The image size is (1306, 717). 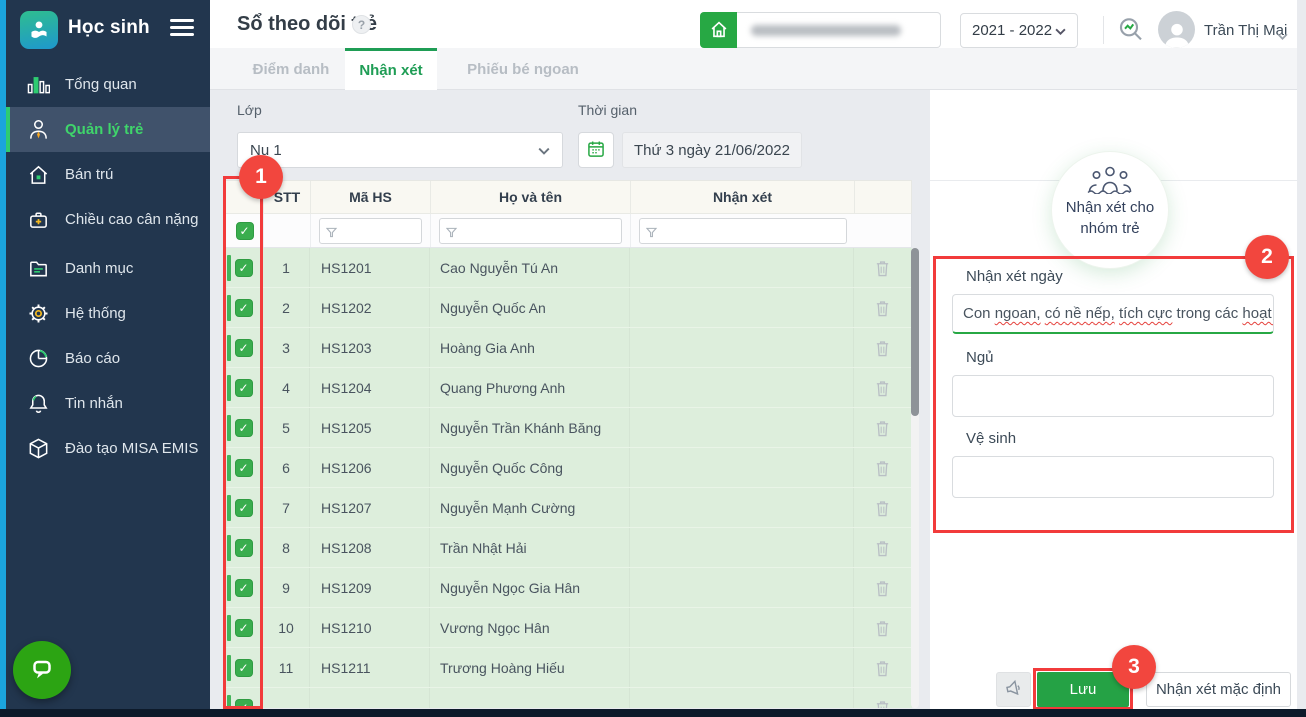 I want to click on date-display: Thứ 3 ngày 21/06/2022, so click(x=712, y=150).